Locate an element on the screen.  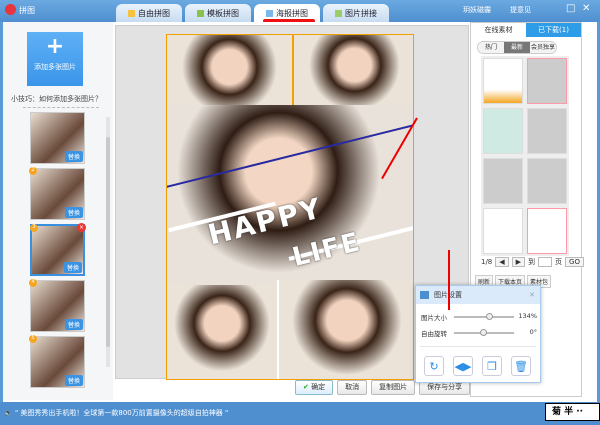
add-images-label: 添加多张图片 is located at coordinates (55, 67).